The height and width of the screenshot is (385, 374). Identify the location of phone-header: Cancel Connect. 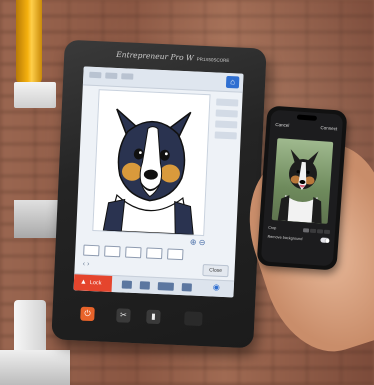
(306, 126).